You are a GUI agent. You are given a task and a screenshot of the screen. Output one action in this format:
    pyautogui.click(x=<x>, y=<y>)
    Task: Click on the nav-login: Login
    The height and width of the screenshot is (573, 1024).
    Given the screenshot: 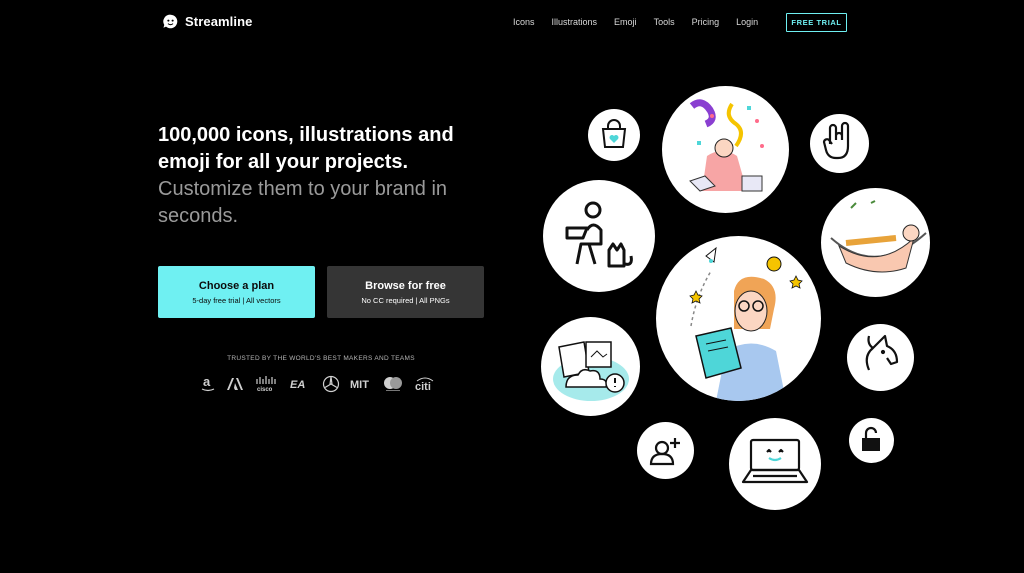 What is the action you would take?
    pyautogui.click(x=747, y=22)
    